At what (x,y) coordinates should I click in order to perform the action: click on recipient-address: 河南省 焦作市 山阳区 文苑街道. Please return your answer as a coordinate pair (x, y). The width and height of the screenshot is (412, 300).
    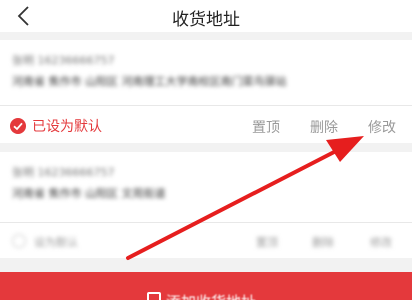
    Looking at the image, I should click on (89, 193).